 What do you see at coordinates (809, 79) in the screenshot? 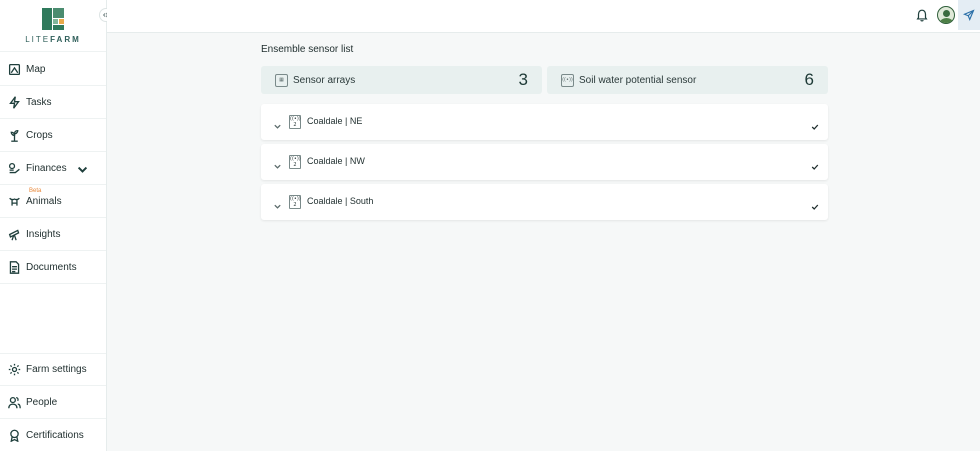
I see `summary-count: 6` at bounding box center [809, 79].